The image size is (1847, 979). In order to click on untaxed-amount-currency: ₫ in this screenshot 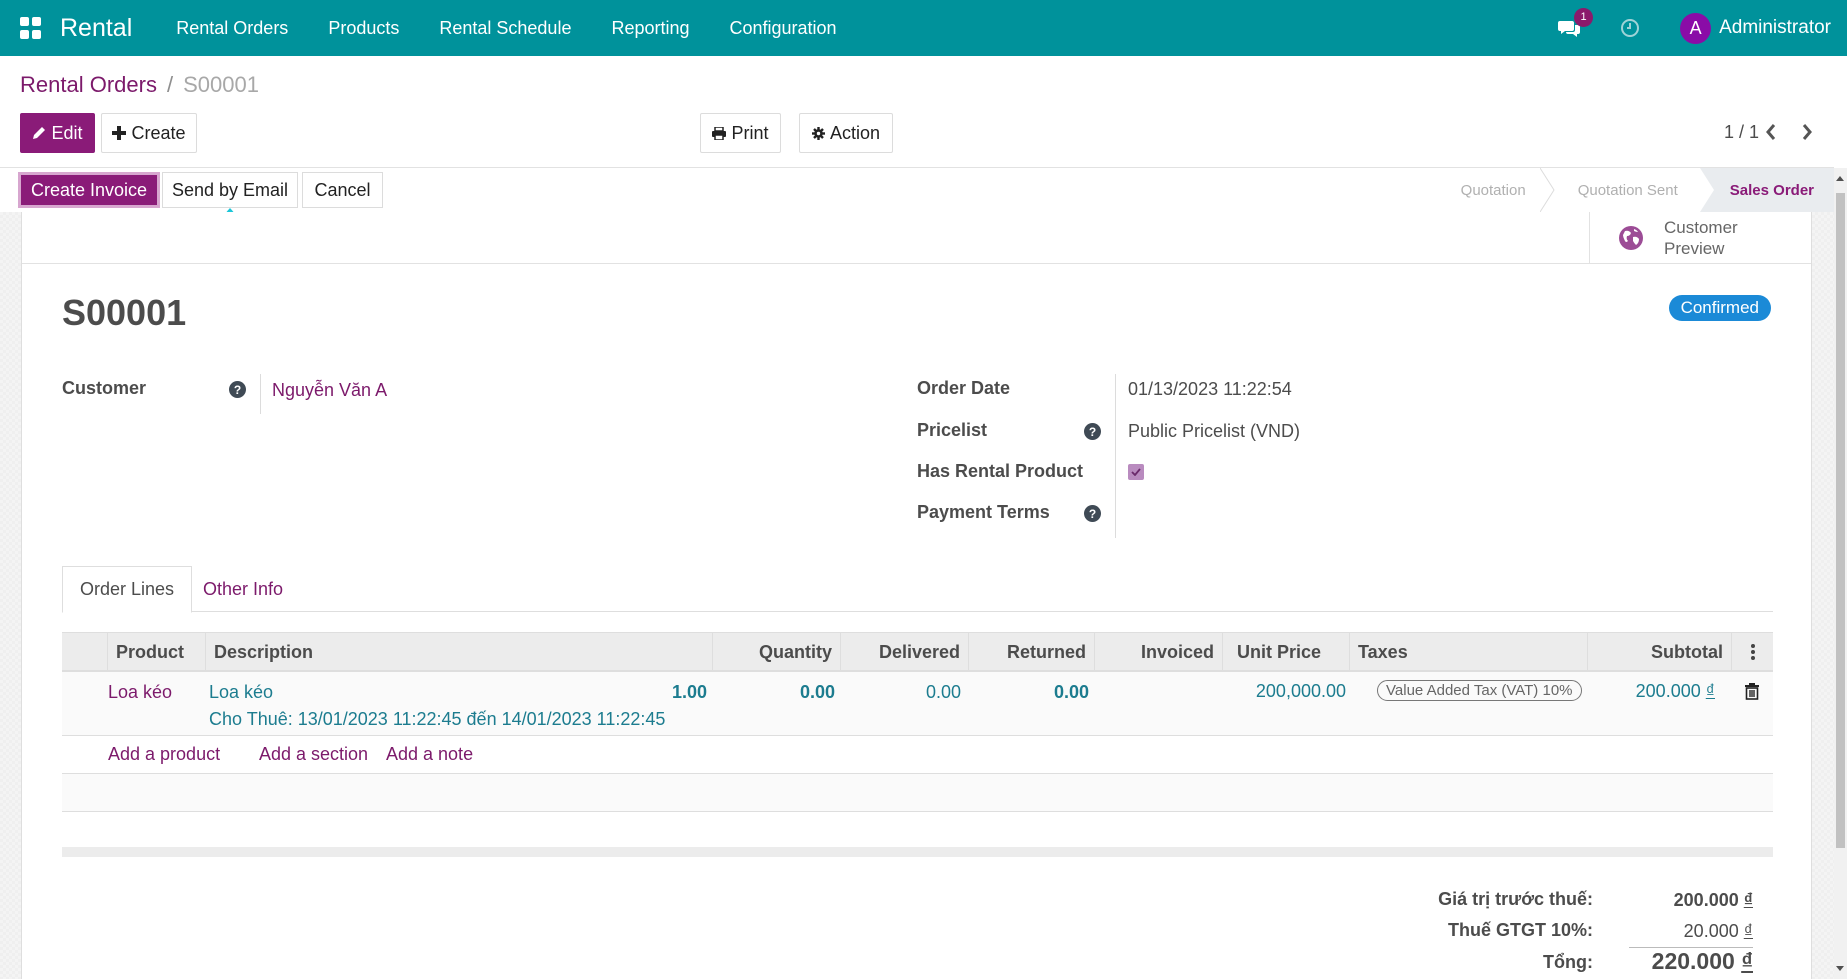, I will do `click(1748, 900)`.